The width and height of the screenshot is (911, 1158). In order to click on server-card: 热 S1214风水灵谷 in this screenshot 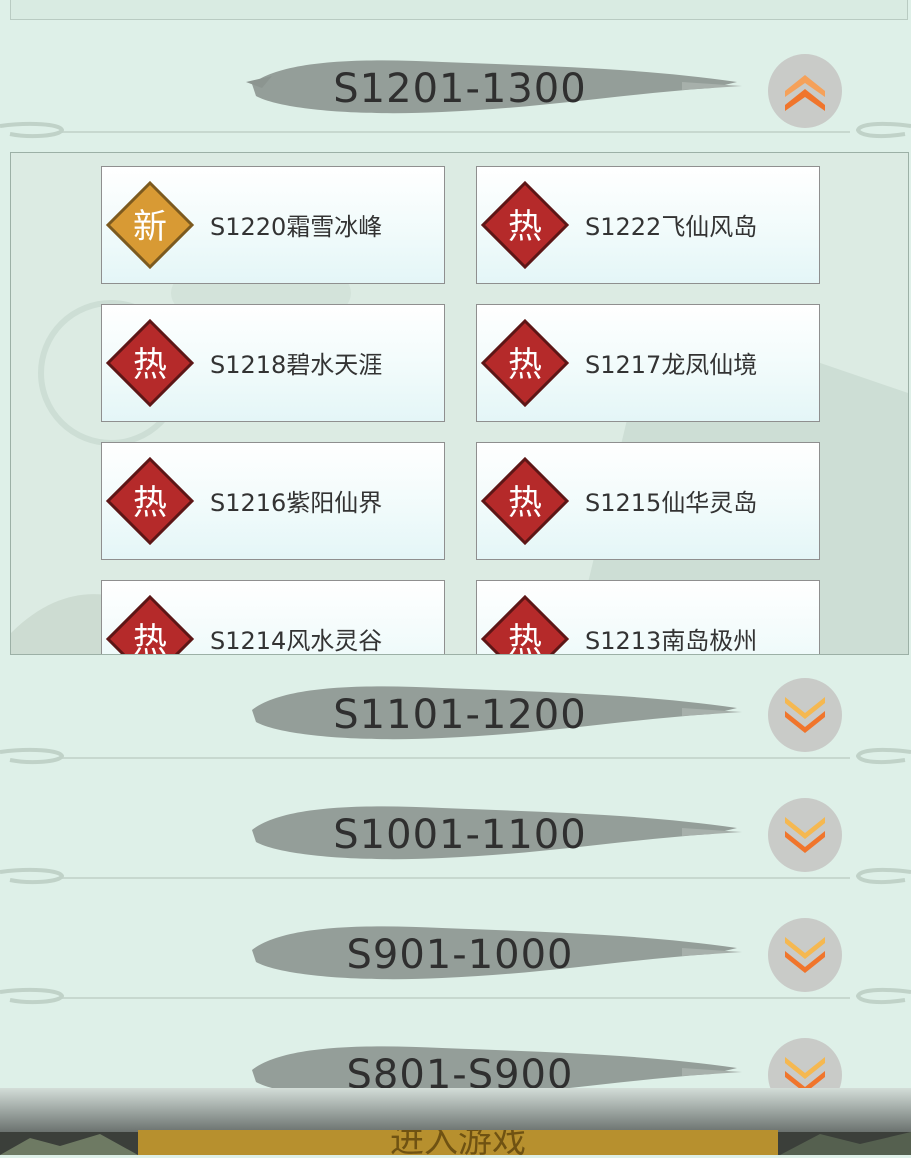, I will do `click(273, 617)`.